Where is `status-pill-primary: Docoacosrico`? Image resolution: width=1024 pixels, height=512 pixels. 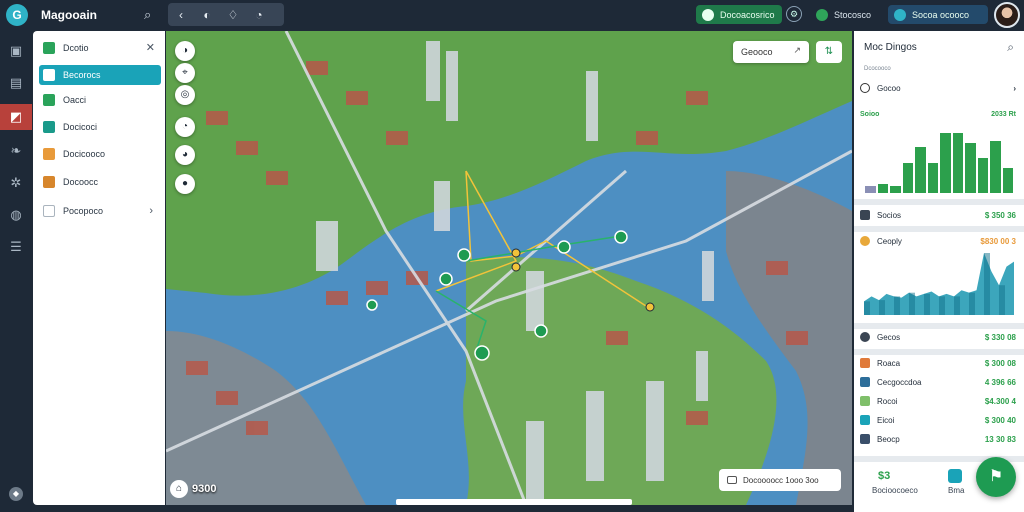
status-pill-primary: Docoacosrico is located at coordinates (739, 14).